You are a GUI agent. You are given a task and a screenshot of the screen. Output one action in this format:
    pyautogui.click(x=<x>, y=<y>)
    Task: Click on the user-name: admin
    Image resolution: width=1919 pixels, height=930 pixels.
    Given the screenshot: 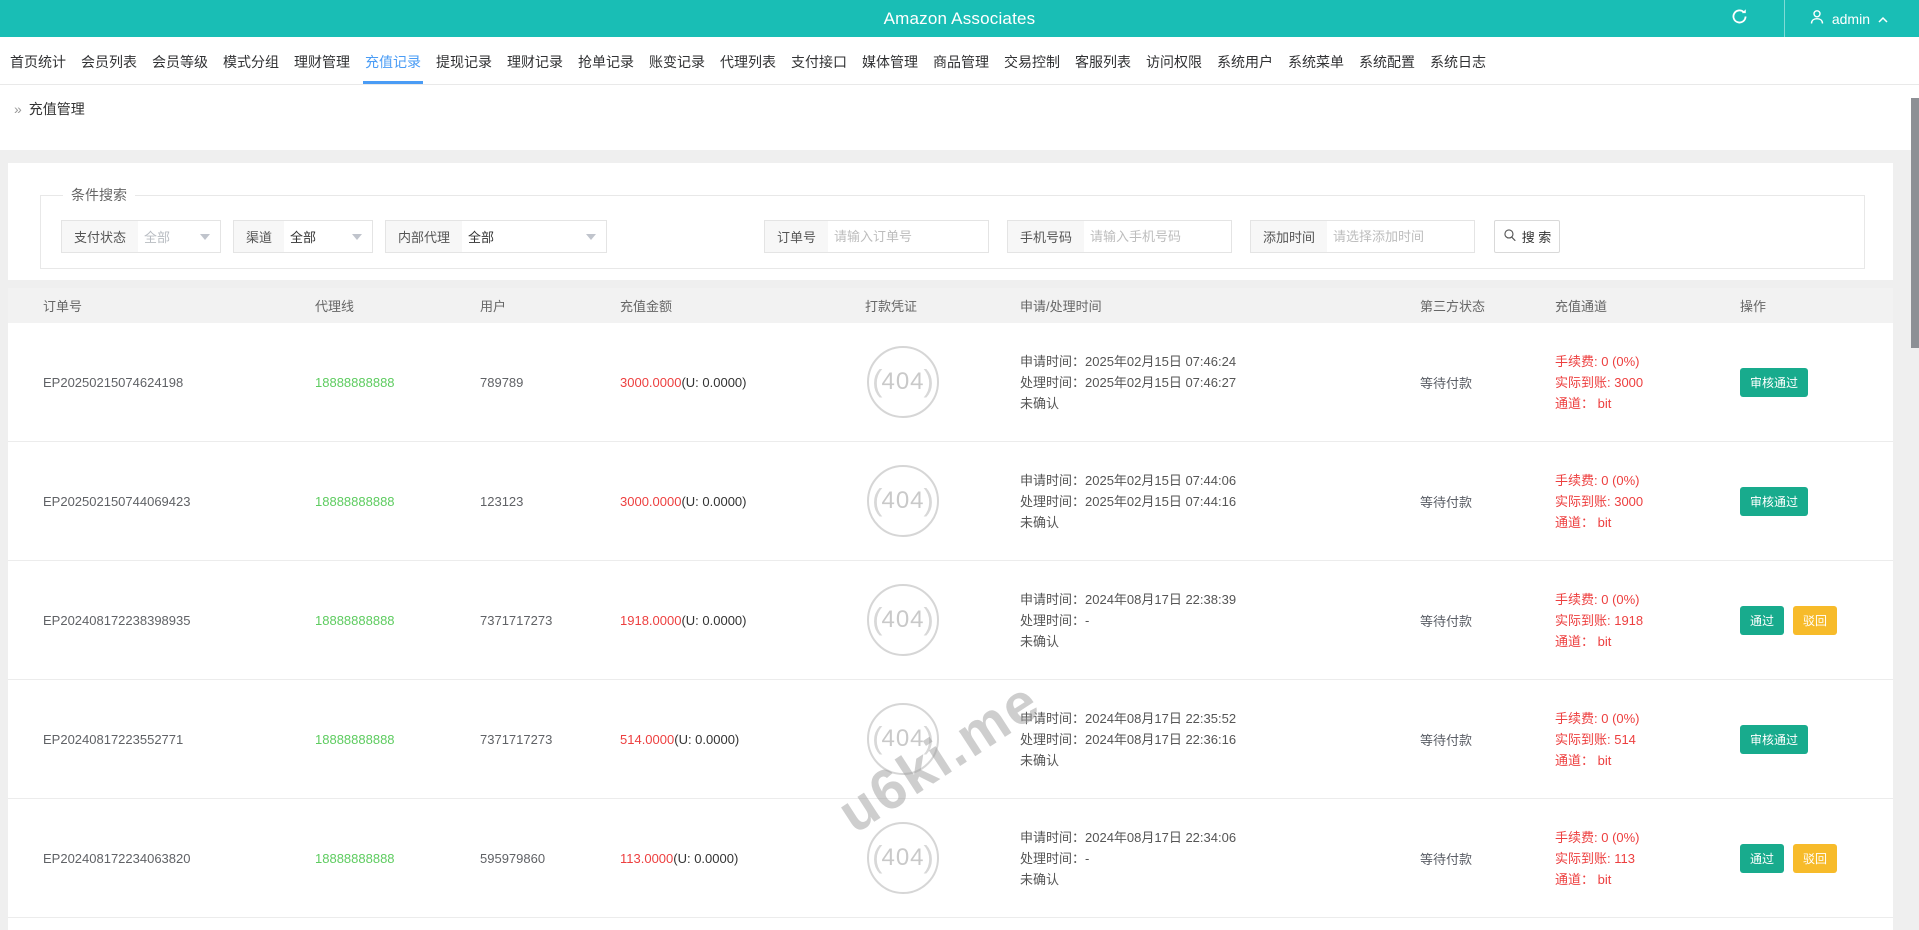 What is the action you would take?
    pyautogui.click(x=1850, y=18)
    